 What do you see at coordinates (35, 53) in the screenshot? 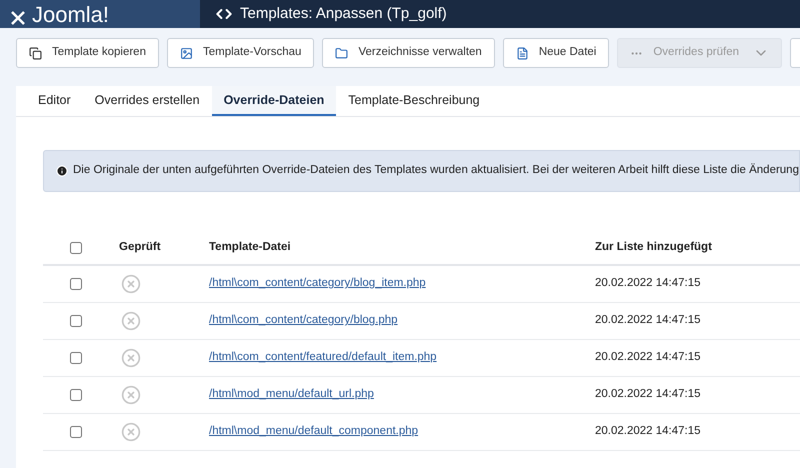
I see `copy-icon` at bounding box center [35, 53].